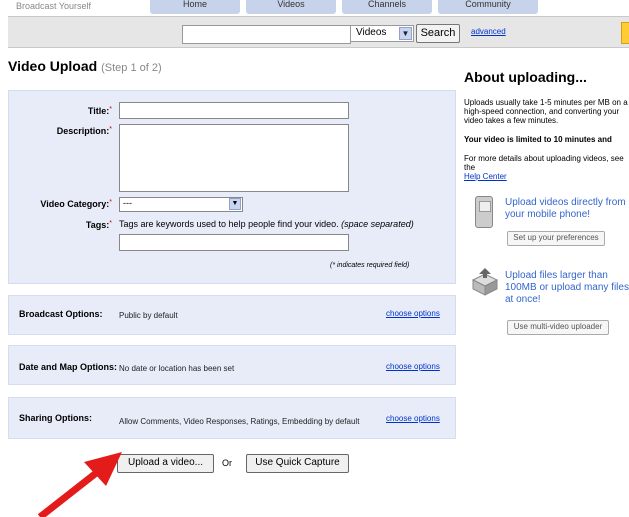 The height and width of the screenshot is (517, 629). Describe the element at coordinates (538, 139) in the screenshot. I see `about-limit-text: Your video is limited to 10 minutes and` at that location.